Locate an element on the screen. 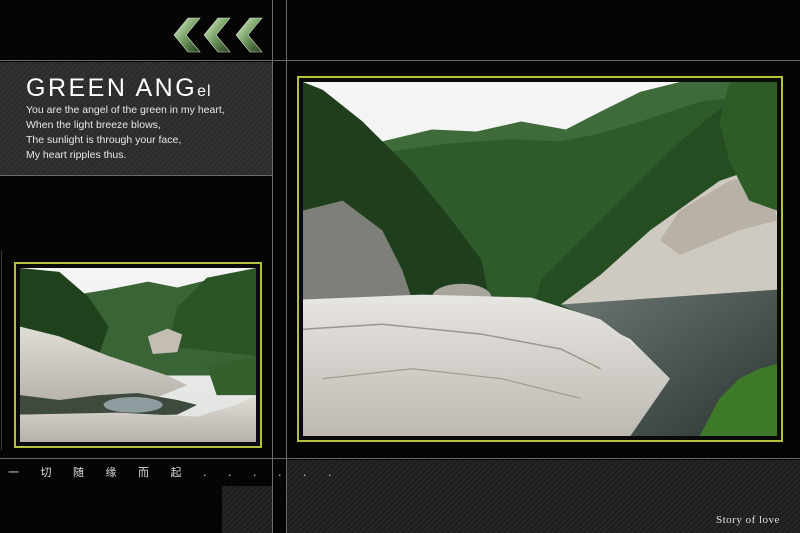 This screenshot has height=533, width=800. chinese-caption: 一 切 随 缘 而 起 . . . . . . is located at coordinates (174, 472).